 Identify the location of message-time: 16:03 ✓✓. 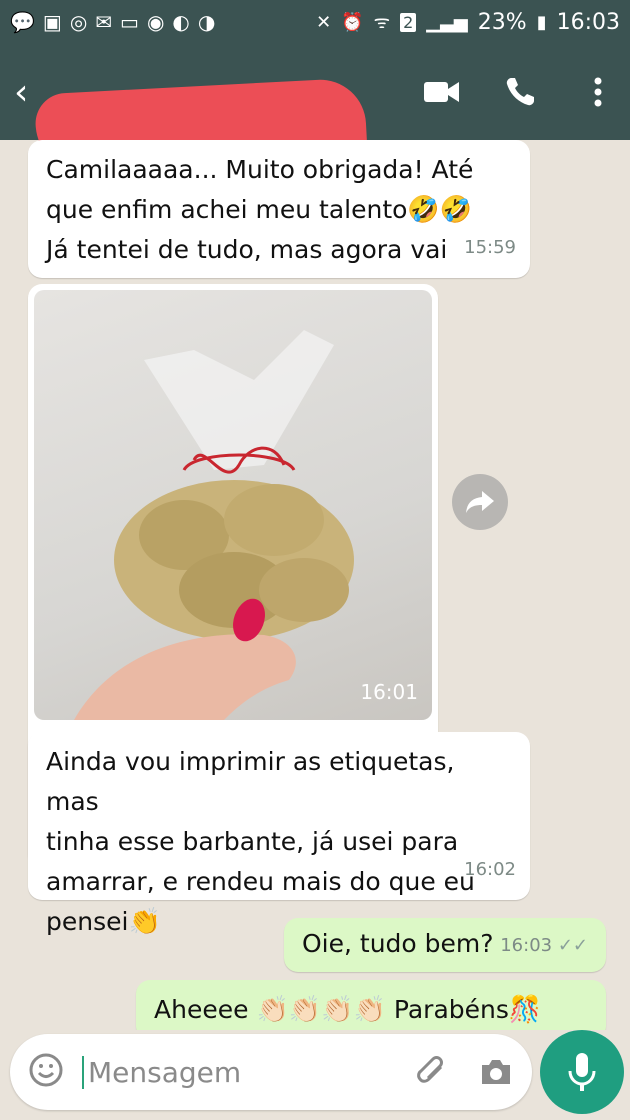
(544, 946).